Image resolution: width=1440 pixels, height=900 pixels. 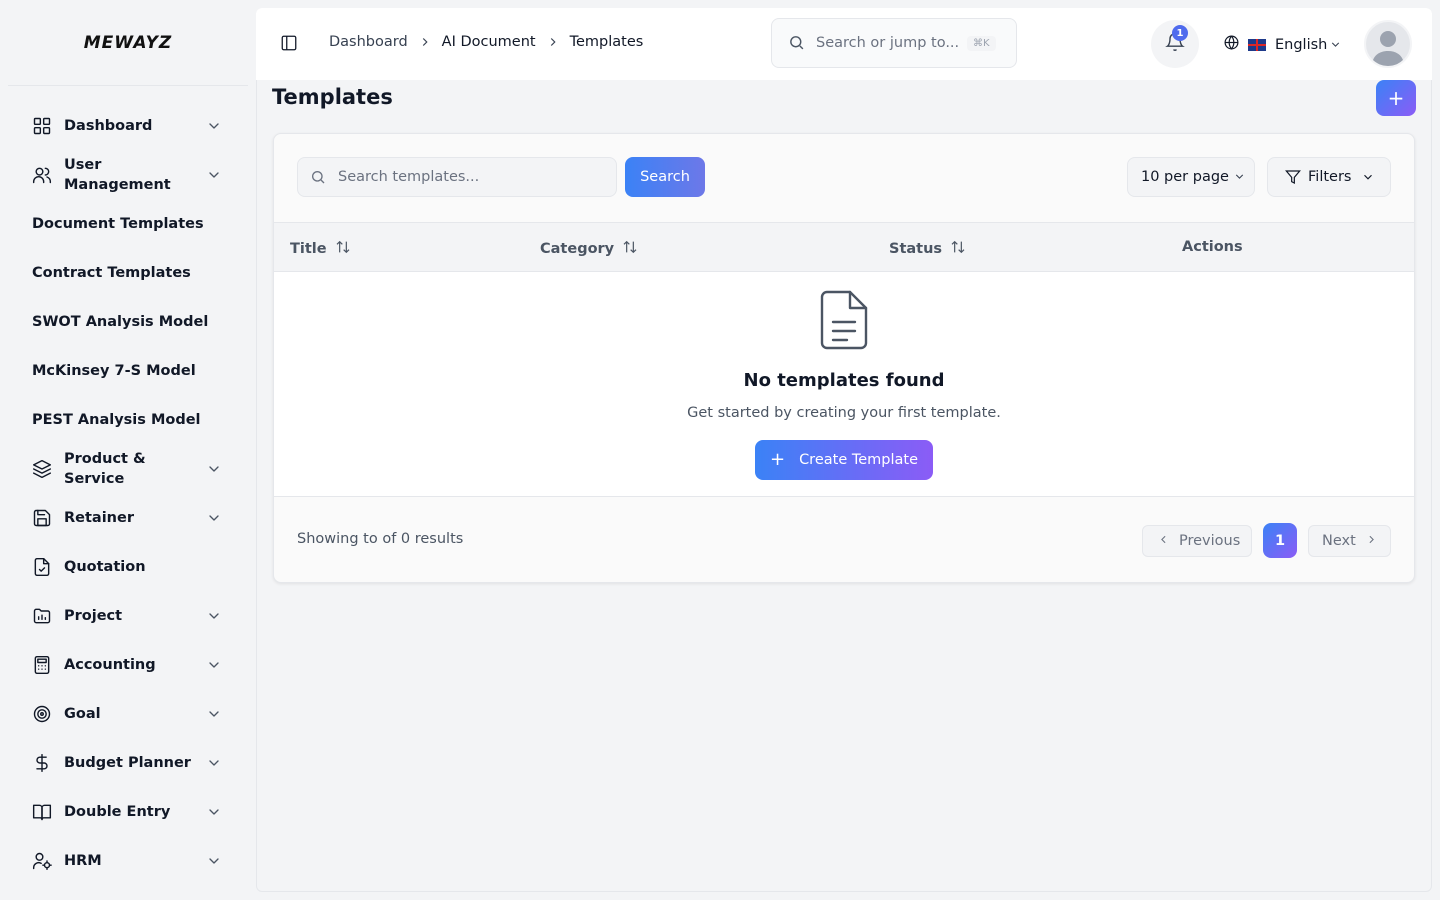 I want to click on create-template-button: + Create Template, so click(x=844, y=460).